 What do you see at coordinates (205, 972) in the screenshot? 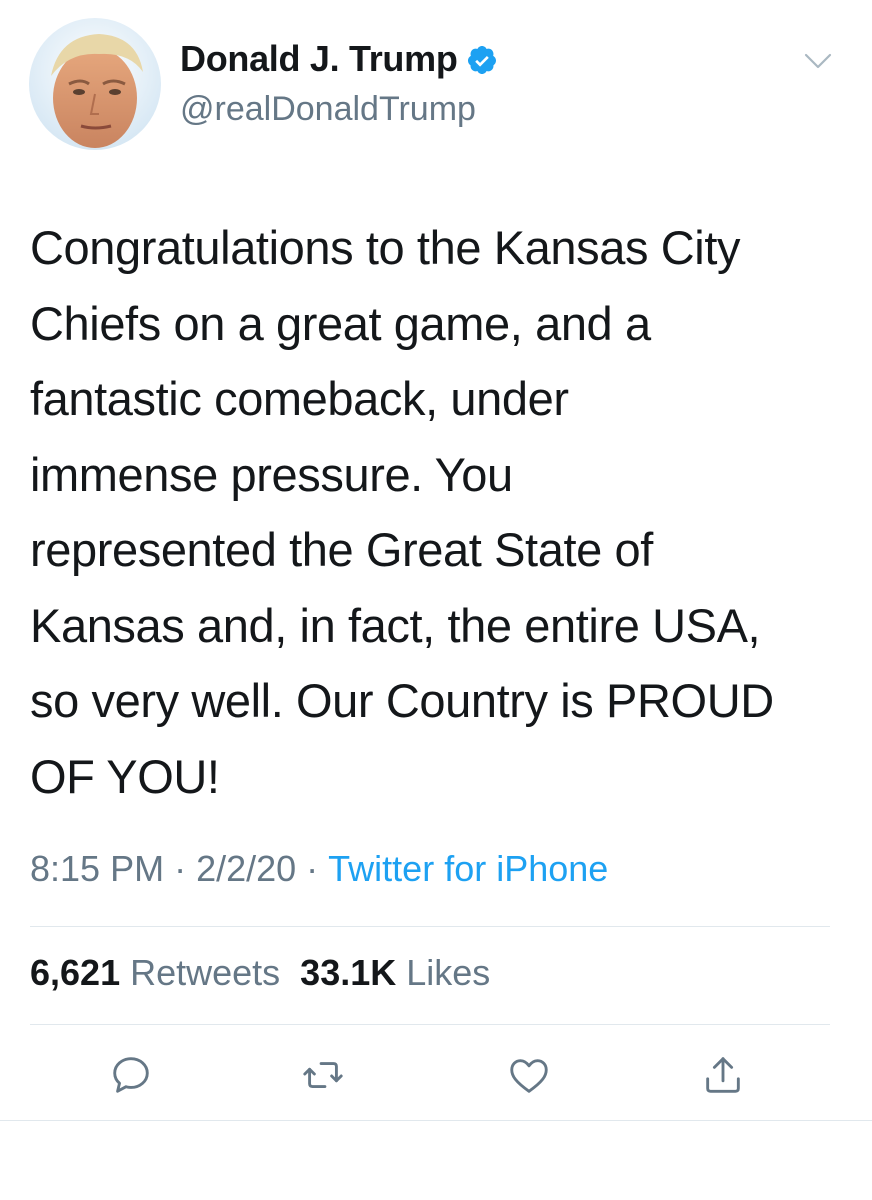
I see `retweets-label: Retweets` at bounding box center [205, 972].